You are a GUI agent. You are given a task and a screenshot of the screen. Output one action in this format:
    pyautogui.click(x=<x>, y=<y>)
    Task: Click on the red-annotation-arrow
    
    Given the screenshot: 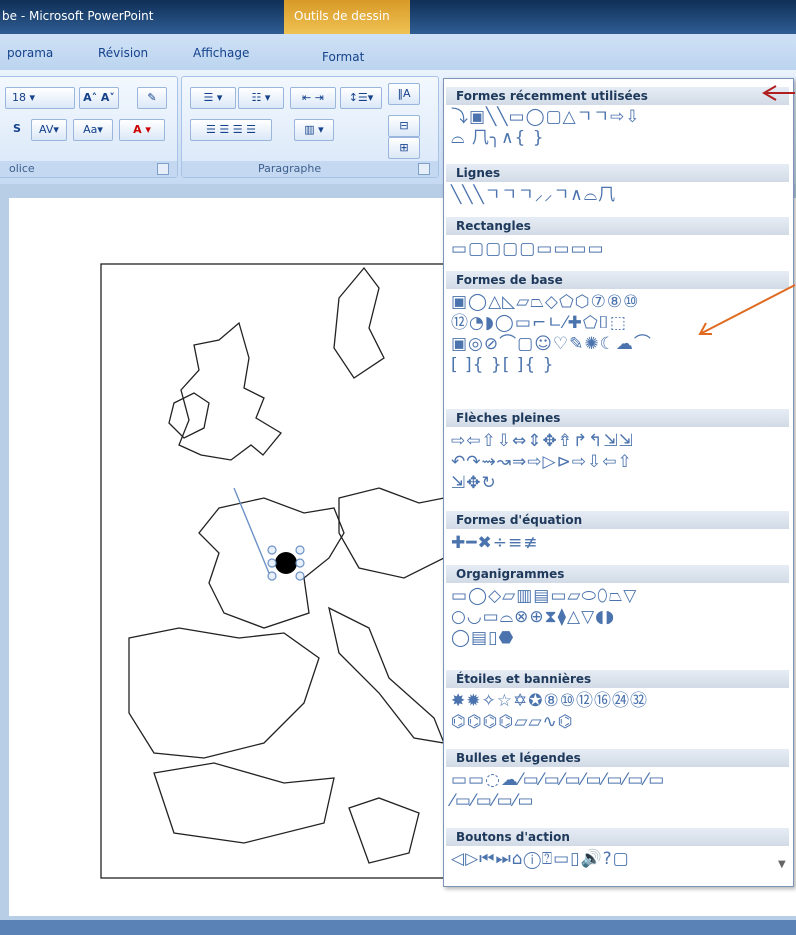 What is the action you would take?
    pyautogui.click(x=778, y=93)
    